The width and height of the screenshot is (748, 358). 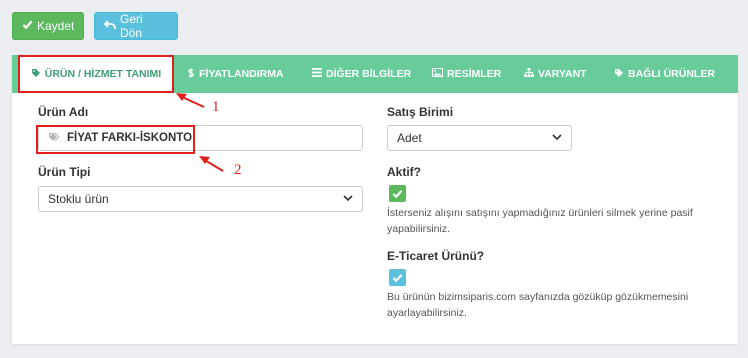 I want to click on annotation-arrows, so click(x=200, y=132).